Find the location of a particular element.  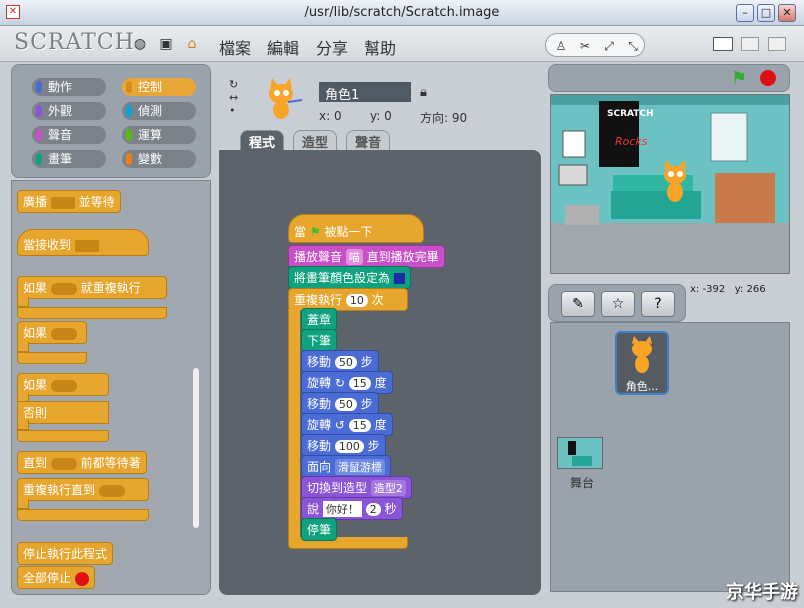

block-label: 說 is located at coordinates (313, 509).